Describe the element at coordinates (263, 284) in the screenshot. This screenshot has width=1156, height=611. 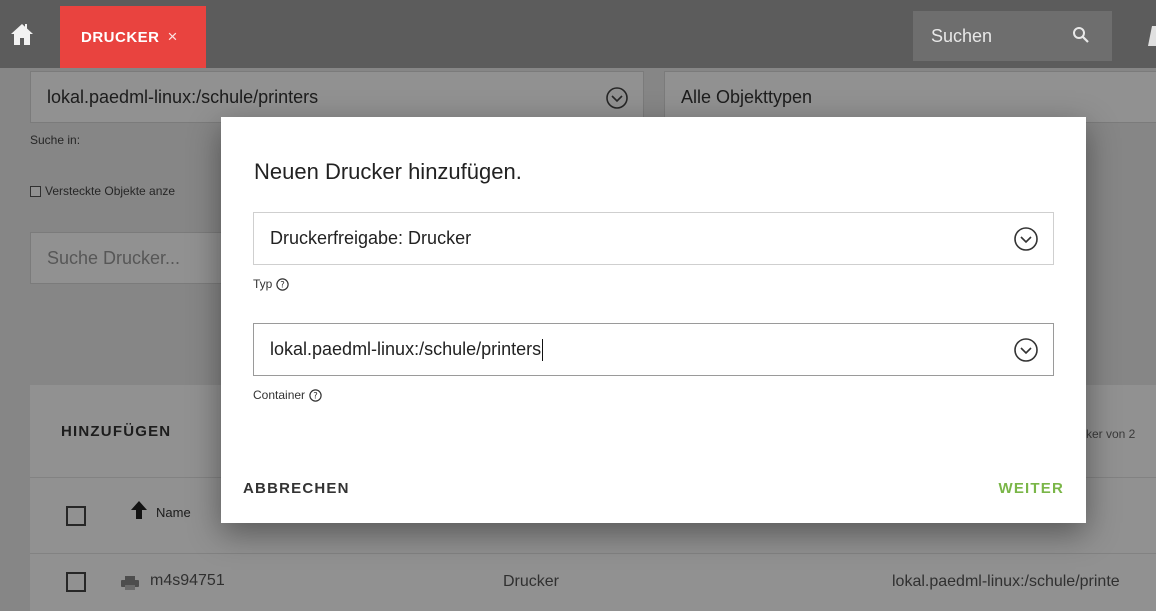
I see `type-label-text: Typ` at that location.